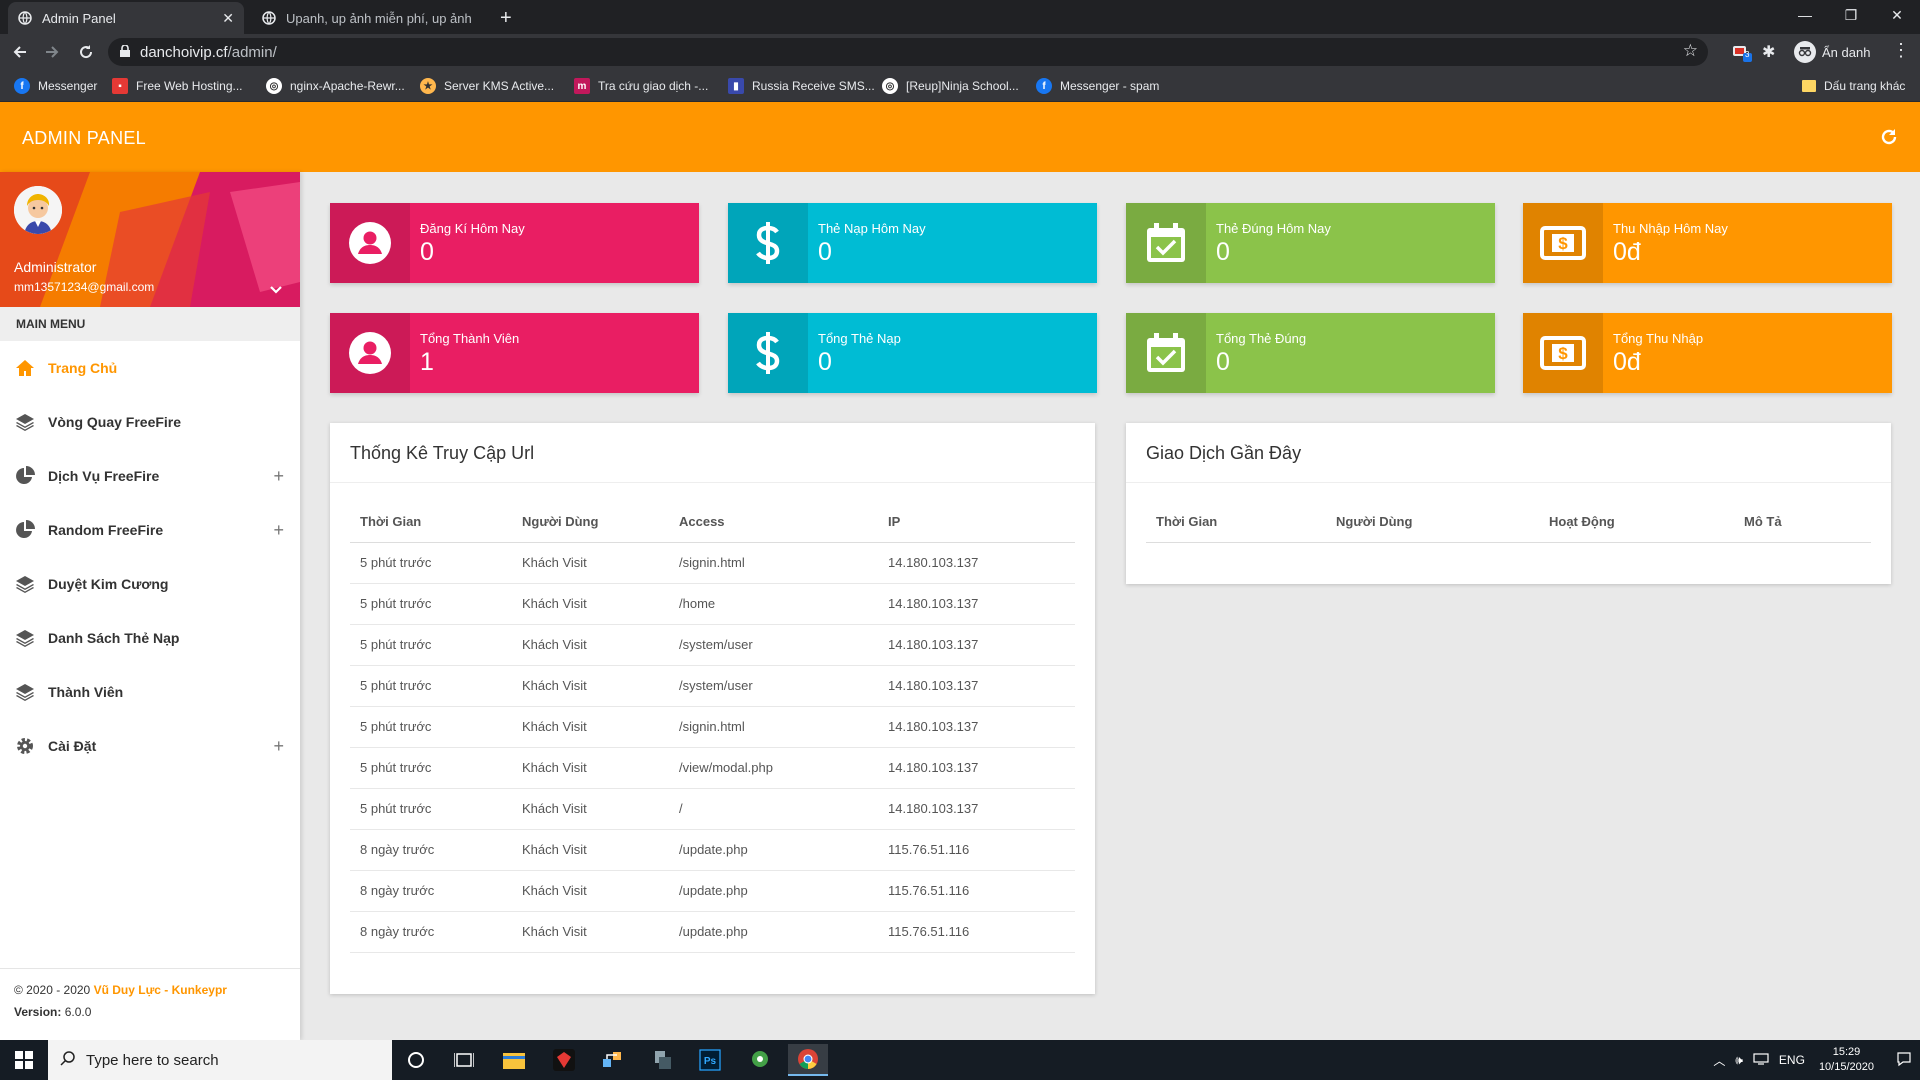  What do you see at coordinates (1812, 1060) in the screenshot?
I see `system-tray: ︿ 🕪 ENG 15:29 10/15/2020` at bounding box center [1812, 1060].